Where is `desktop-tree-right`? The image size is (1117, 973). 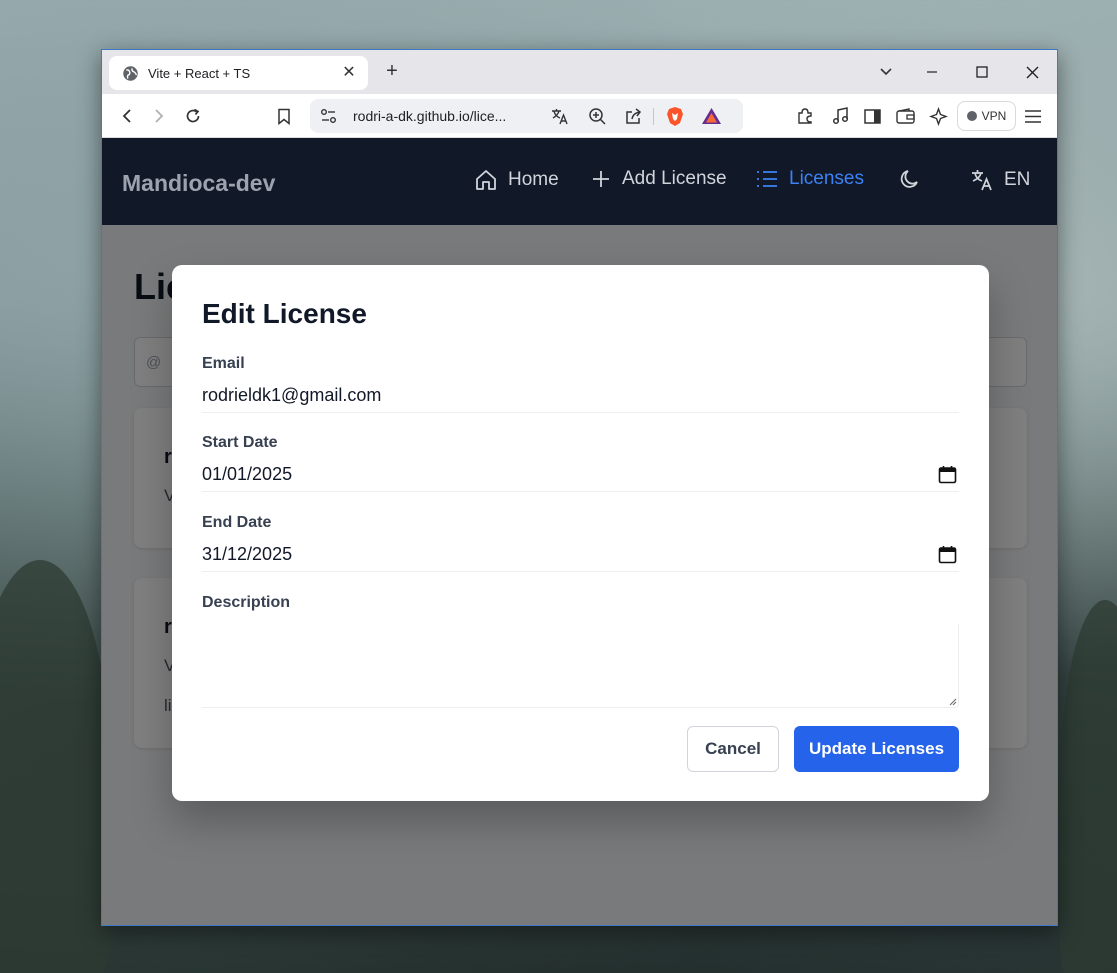
desktop-tree-right is located at coordinates (1088, 786).